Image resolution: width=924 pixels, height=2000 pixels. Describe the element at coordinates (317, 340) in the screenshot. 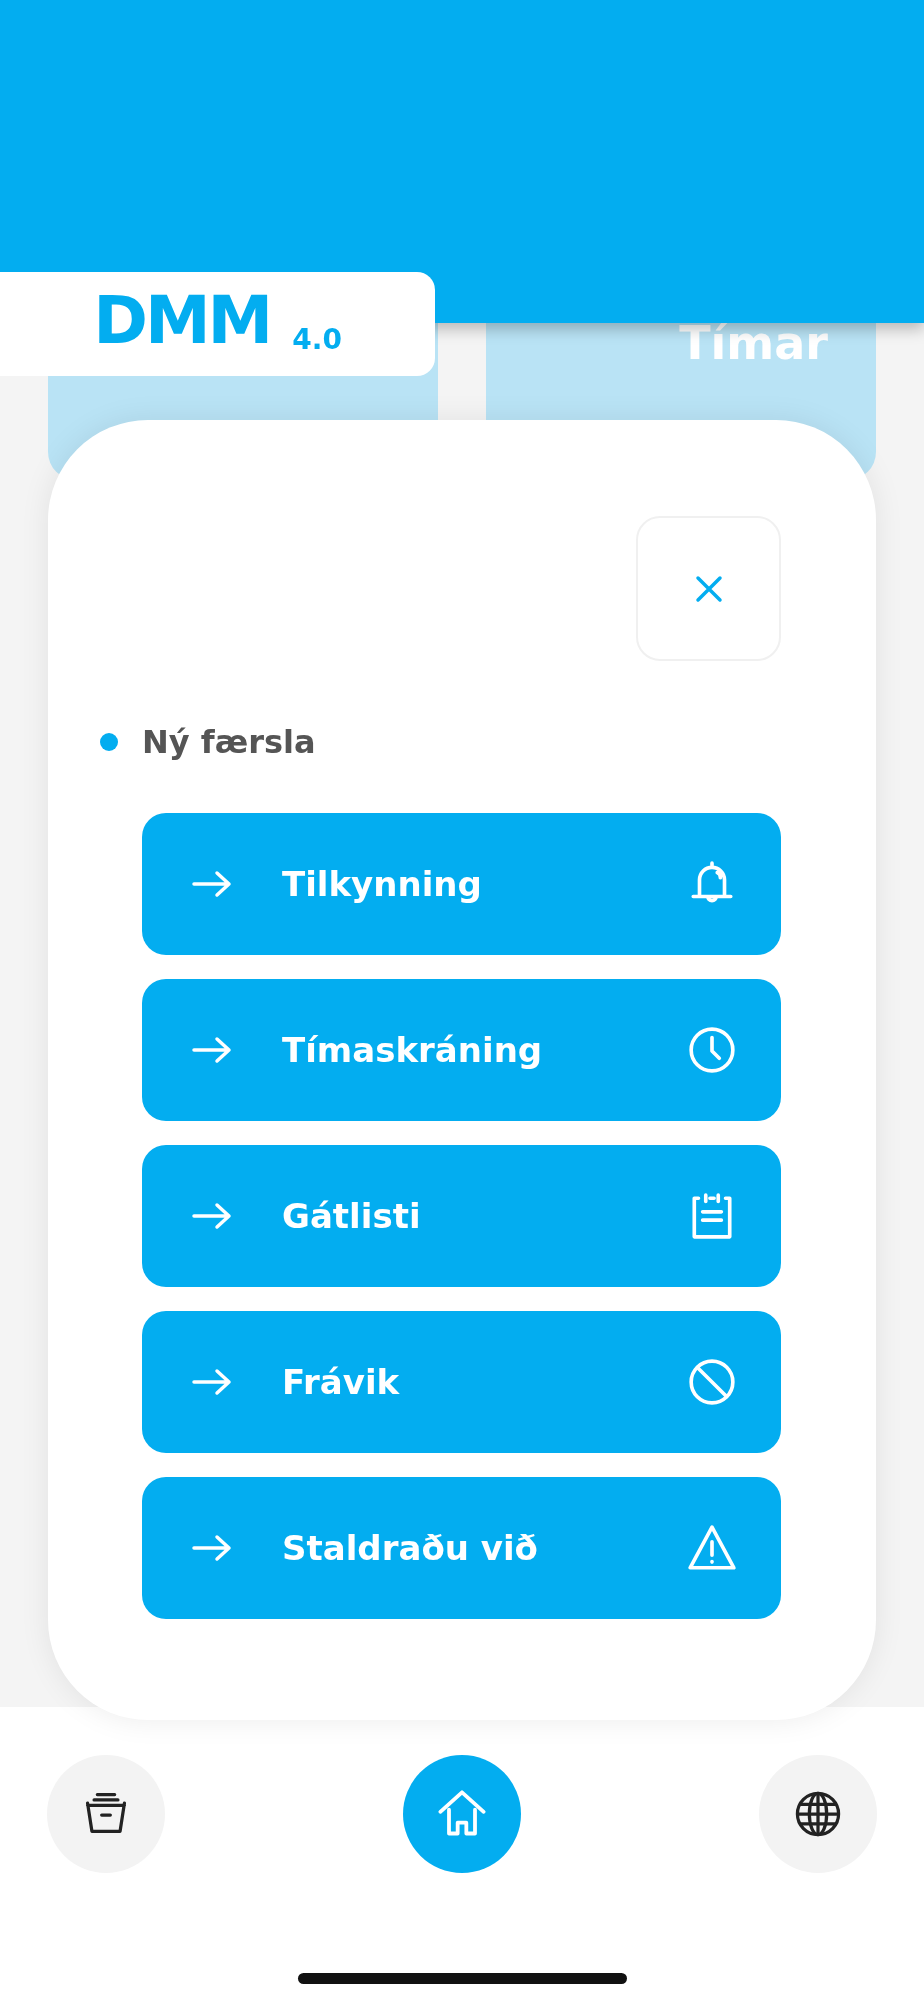

I see `version-text: 4.0` at that location.